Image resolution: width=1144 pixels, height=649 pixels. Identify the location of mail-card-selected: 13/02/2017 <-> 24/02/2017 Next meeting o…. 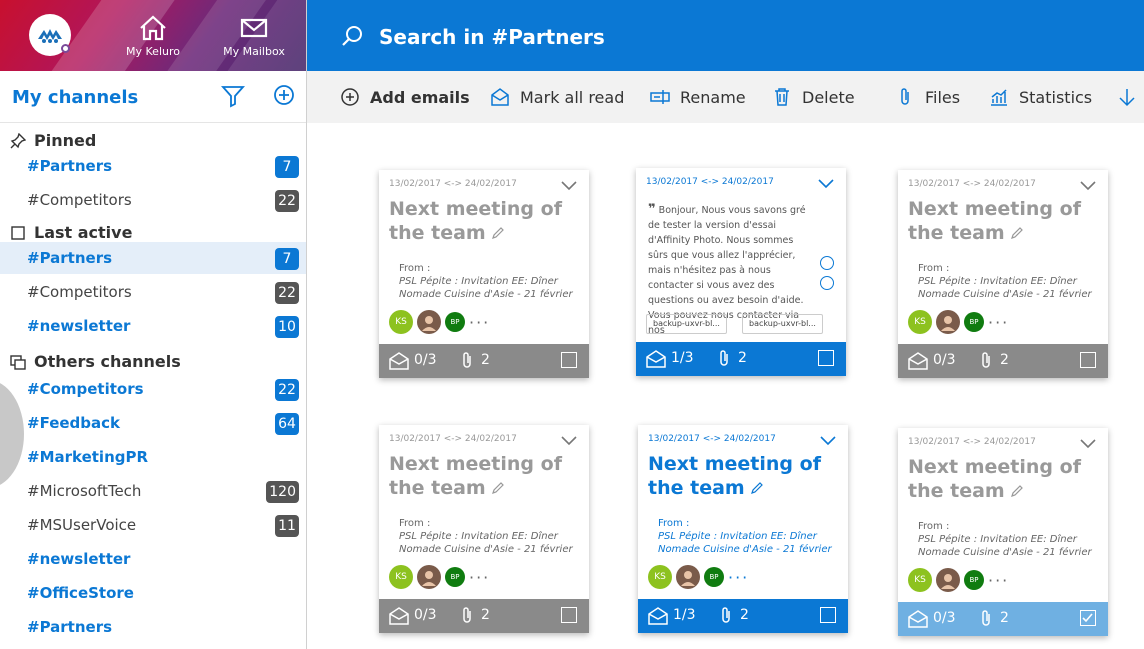
(743, 529).